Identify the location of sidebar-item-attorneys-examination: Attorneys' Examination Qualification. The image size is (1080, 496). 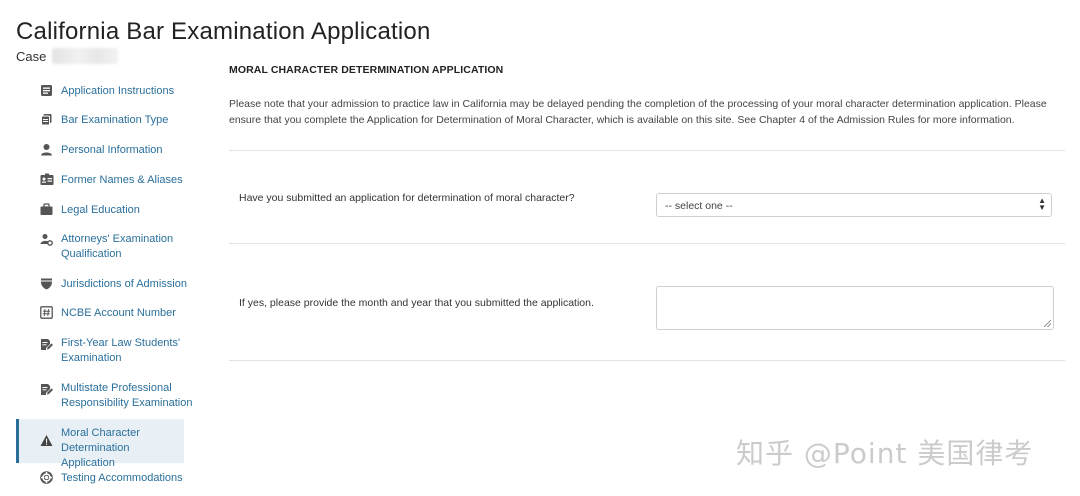
(113, 247).